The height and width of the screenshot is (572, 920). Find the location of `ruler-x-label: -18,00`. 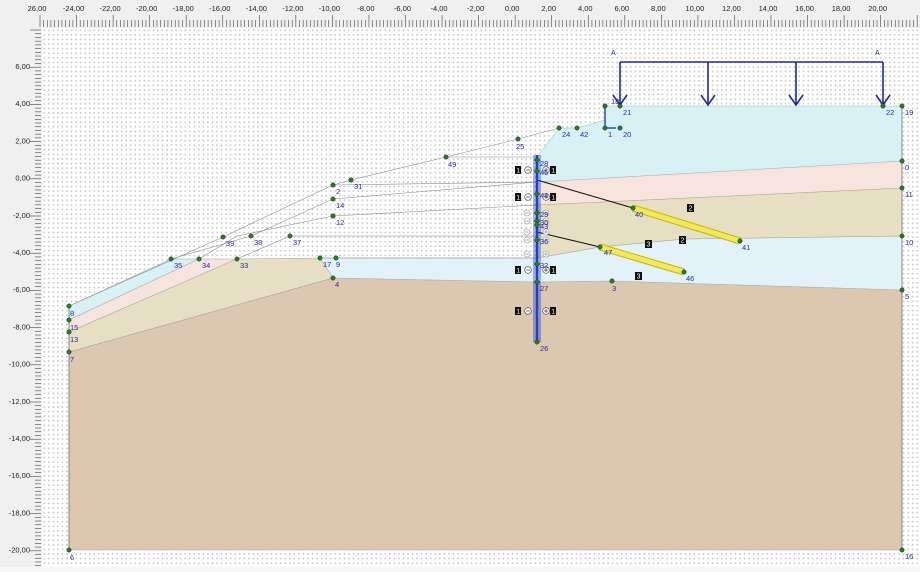

ruler-x-label: -18,00 is located at coordinates (183, 8).